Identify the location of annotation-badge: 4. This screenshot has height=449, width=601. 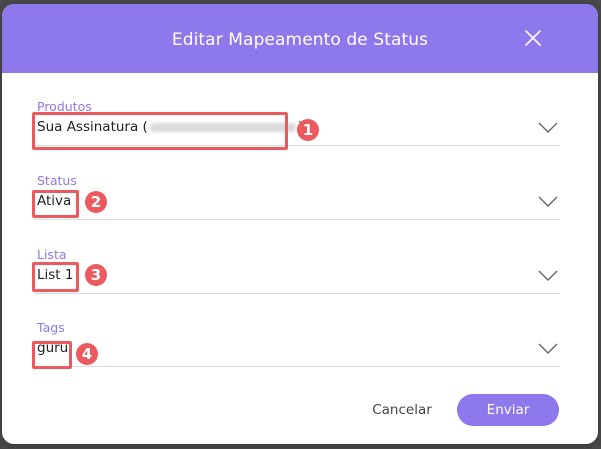
(87, 354).